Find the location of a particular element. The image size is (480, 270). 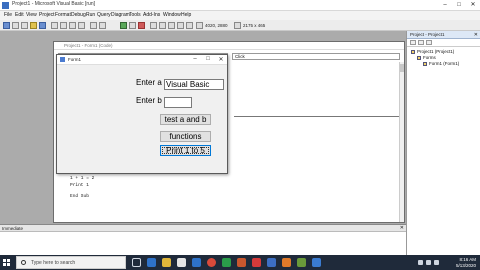

volume-icon is located at coordinates (428, 262).